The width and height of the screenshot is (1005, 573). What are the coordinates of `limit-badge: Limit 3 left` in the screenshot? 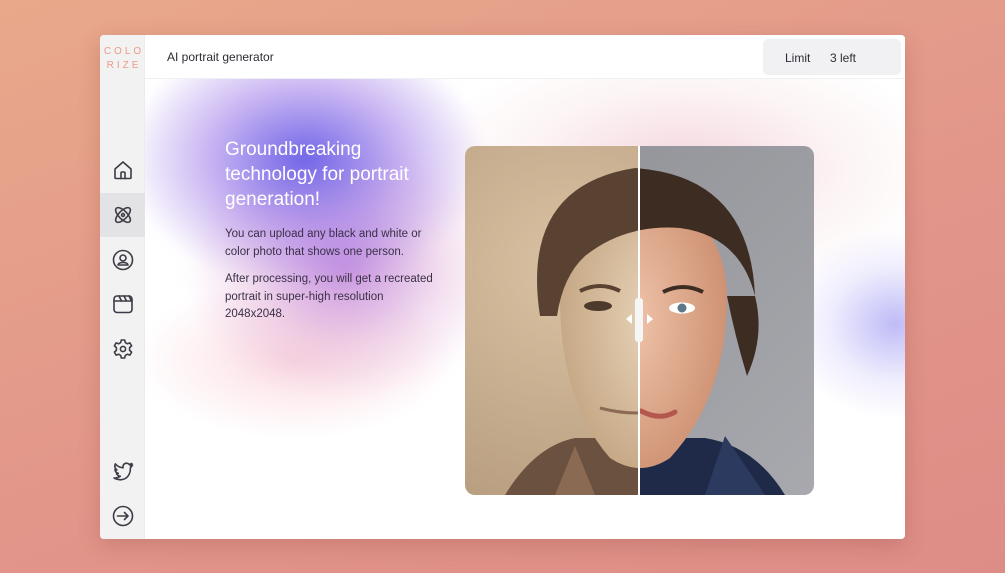 It's located at (832, 57).